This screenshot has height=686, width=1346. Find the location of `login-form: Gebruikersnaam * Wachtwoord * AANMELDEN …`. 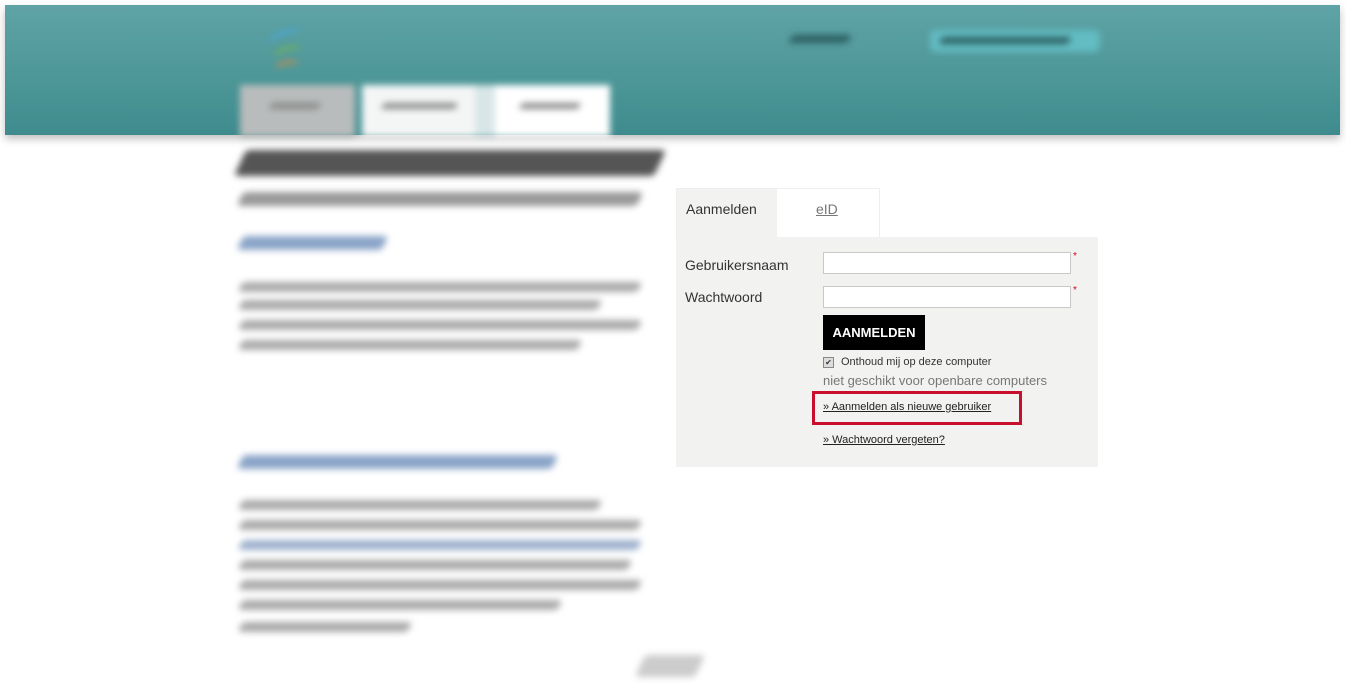

login-form: Gebruikersnaam * Wachtwoord * AANMELDEN … is located at coordinates (887, 352).